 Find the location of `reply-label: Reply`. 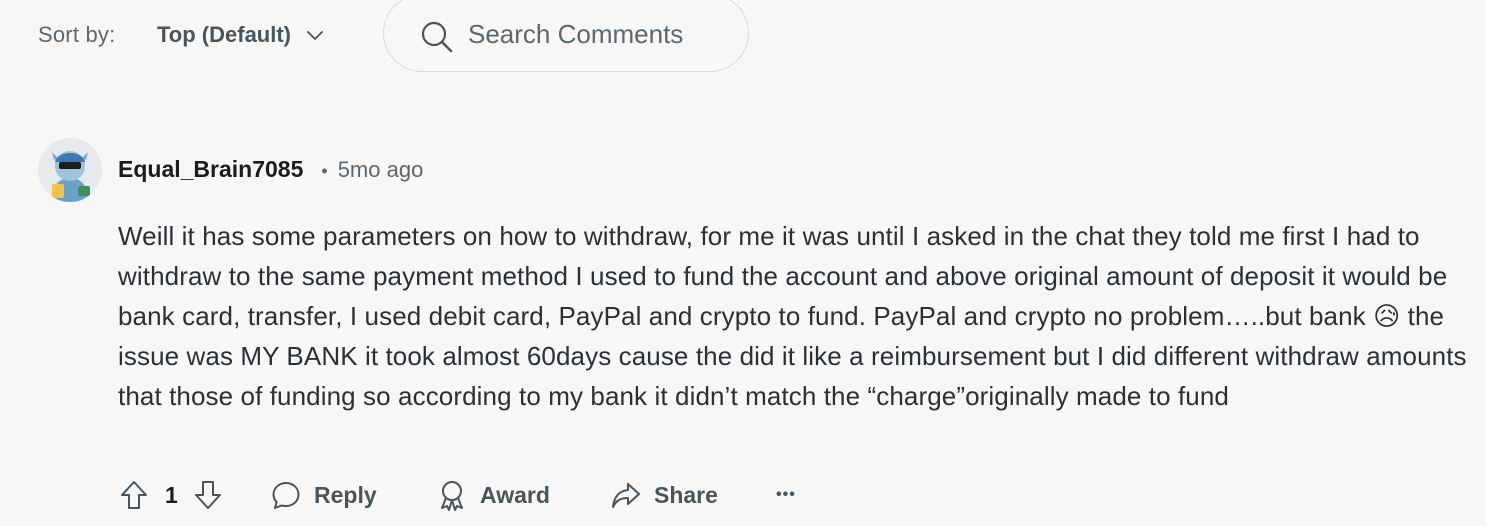

reply-label: Reply is located at coordinates (345, 494).